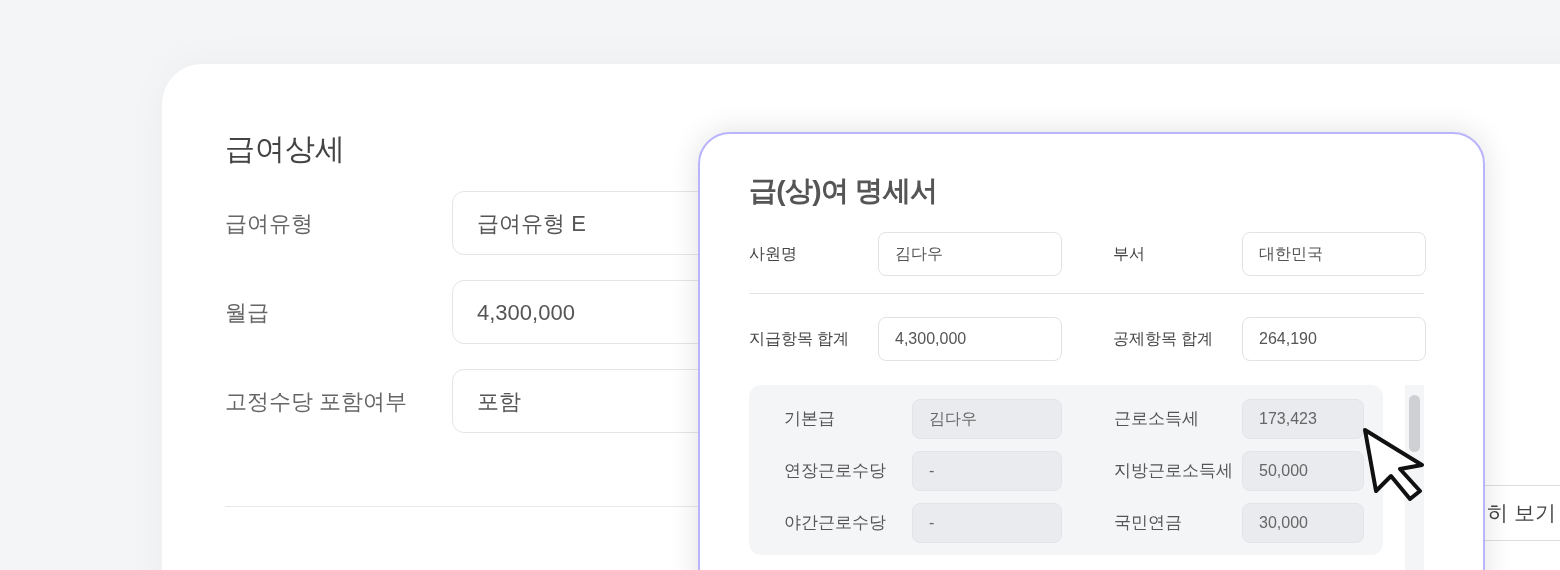 The height and width of the screenshot is (570, 1560). I want to click on input-field: 김다우, so click(970, 254).